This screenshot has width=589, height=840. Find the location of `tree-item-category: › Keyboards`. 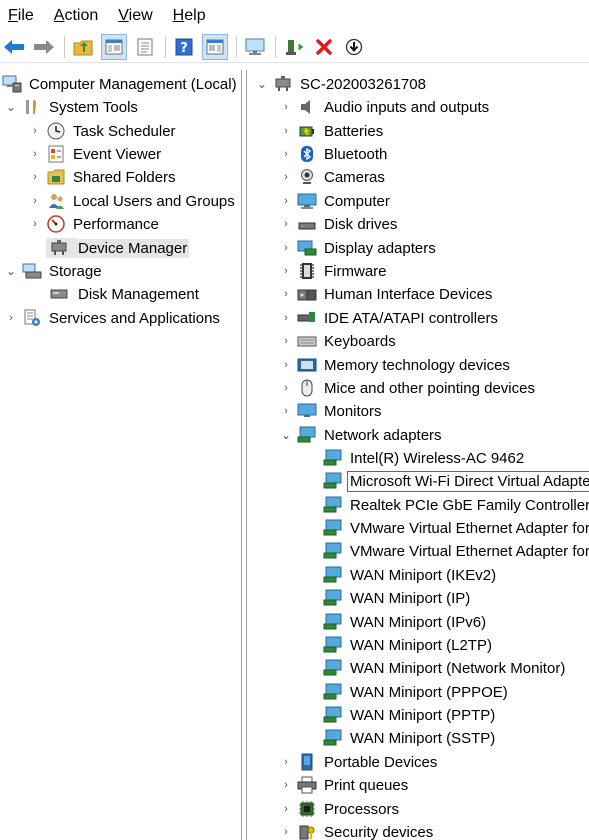

tree-item-category: › Keyboards is located at coordinates (338, 341).